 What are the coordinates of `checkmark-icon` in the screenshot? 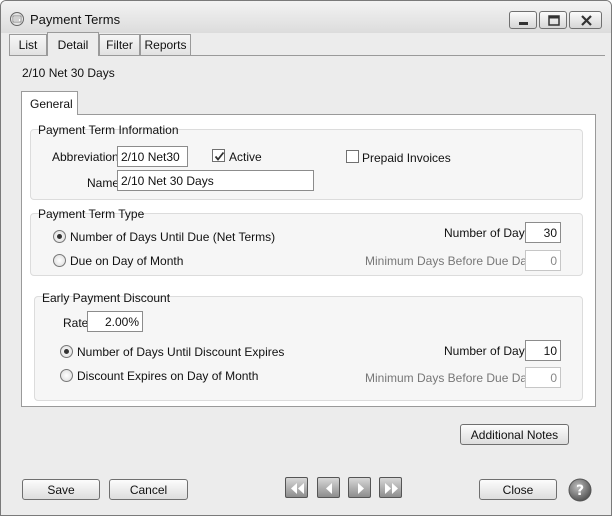 It's located at (219, 156).